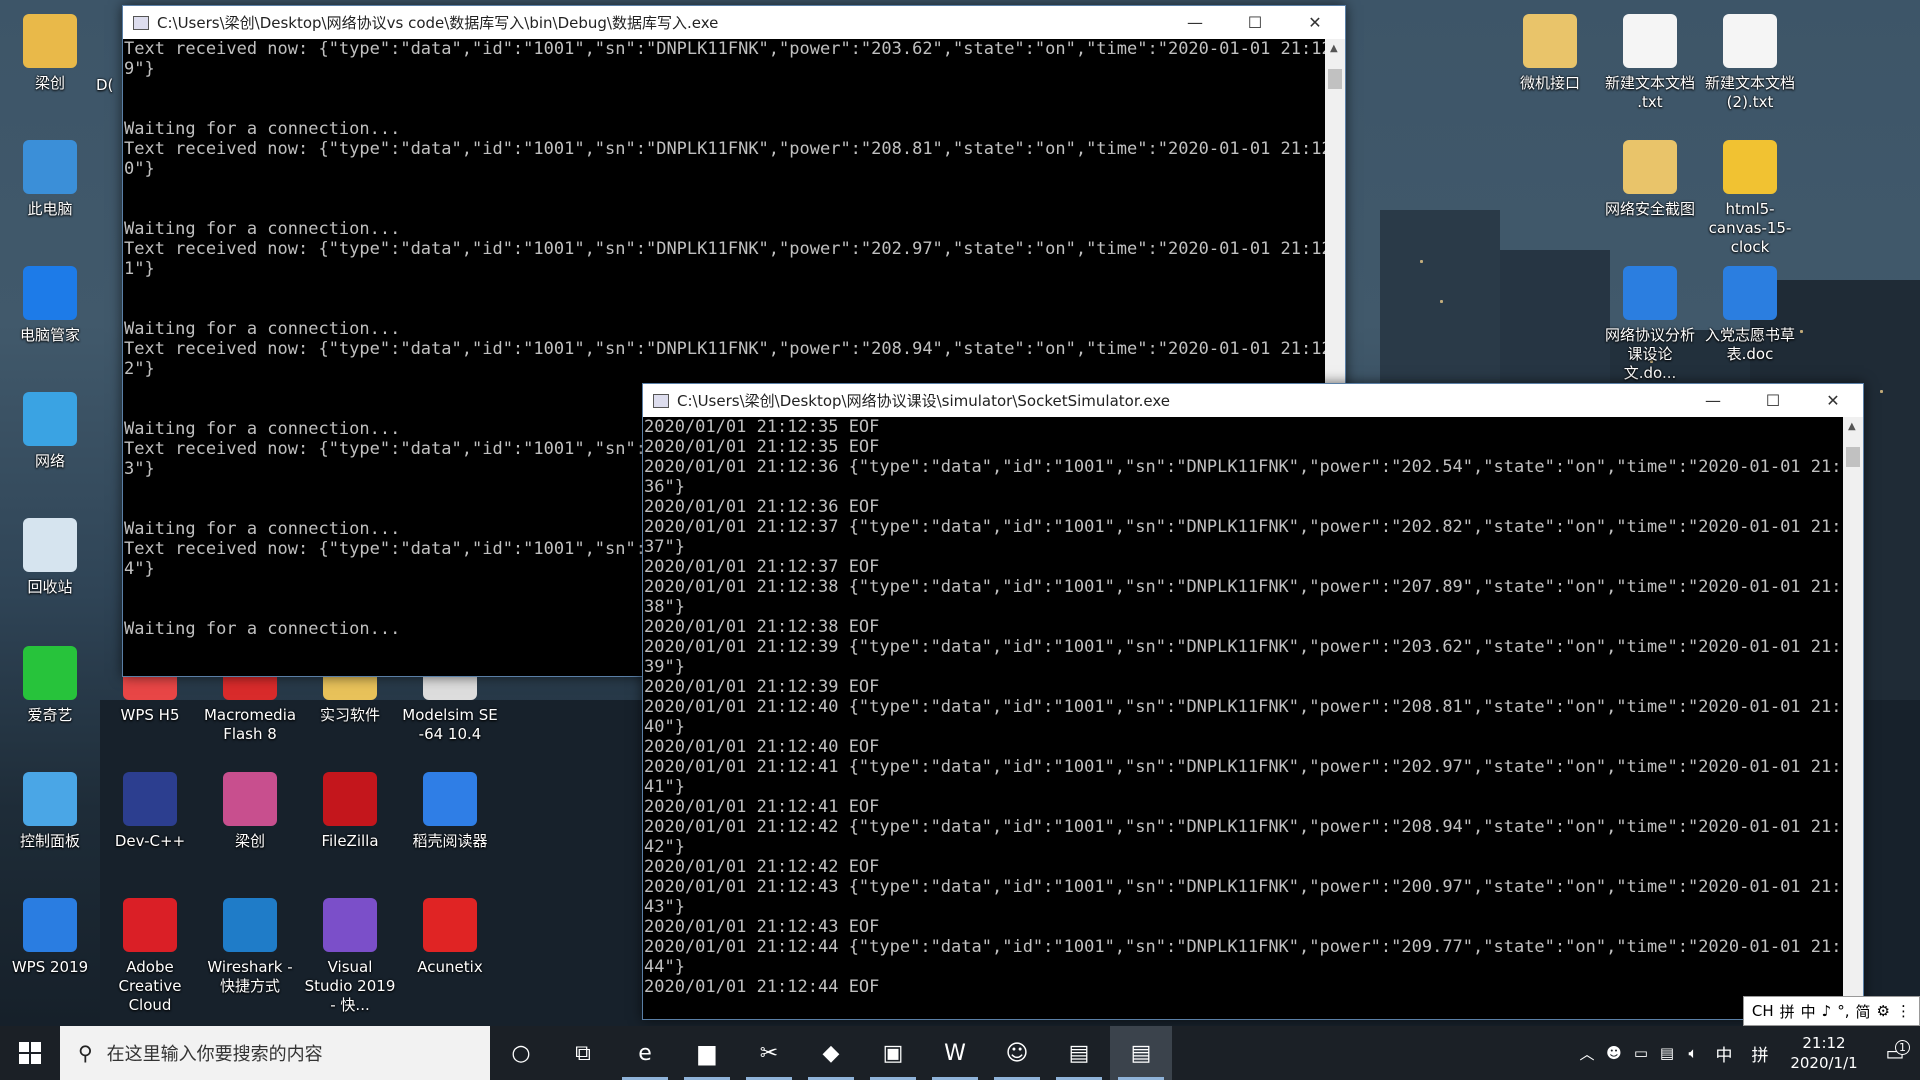 This screenshot has height=1080, width=1920. What do you see at coordinates (1724, 1053) in the screenshot?
I see `ime-mode-indicator: 中` at bounding box center [1724, 1053].